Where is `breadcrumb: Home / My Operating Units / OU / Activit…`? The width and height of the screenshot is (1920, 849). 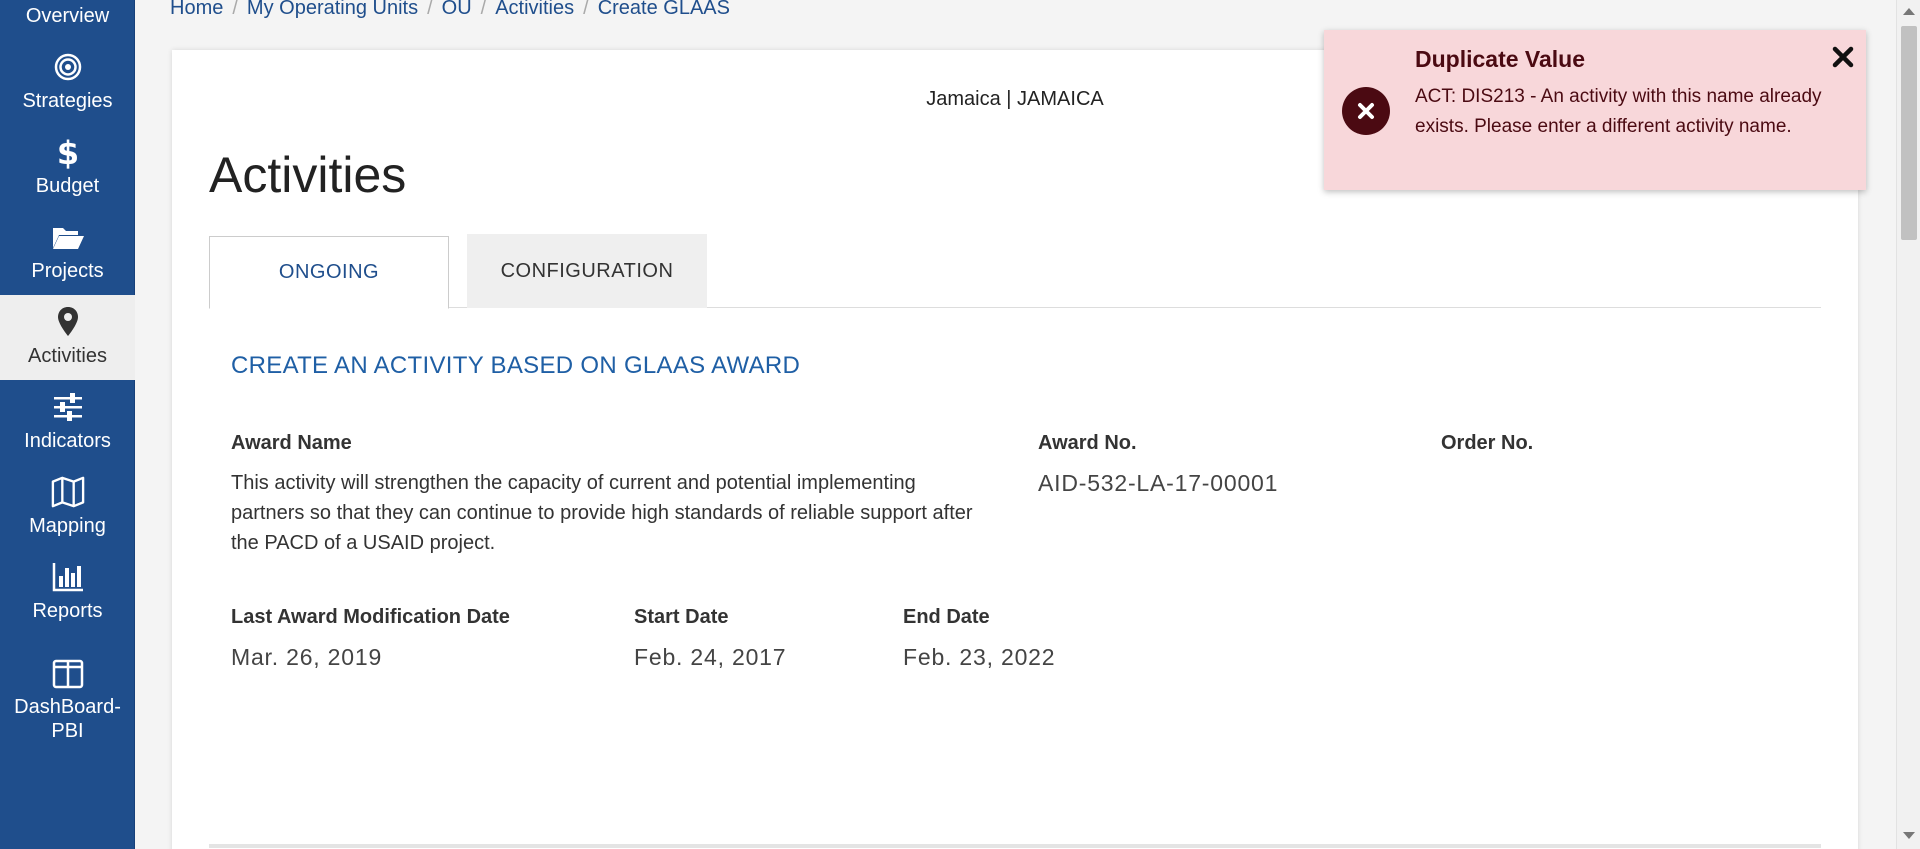 breadcrumb: Home / My Operating Units / OU / Activit… is located at coordinates (450, 10).